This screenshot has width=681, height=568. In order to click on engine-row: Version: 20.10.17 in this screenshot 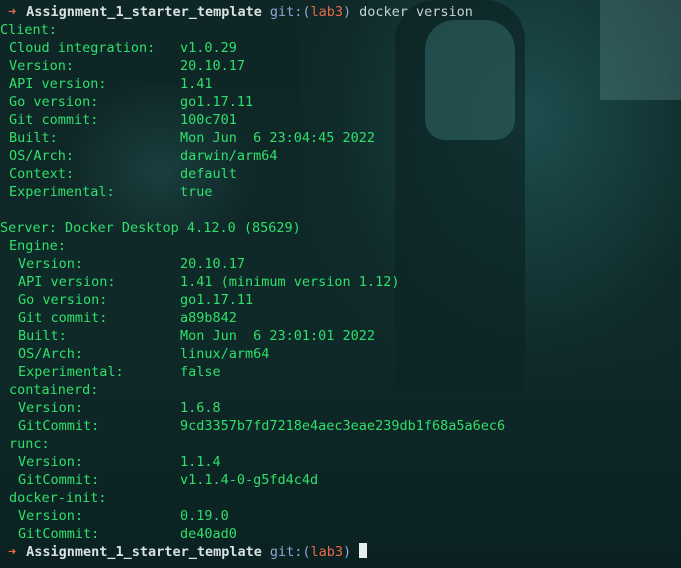, I will do `click(340, 264)`.